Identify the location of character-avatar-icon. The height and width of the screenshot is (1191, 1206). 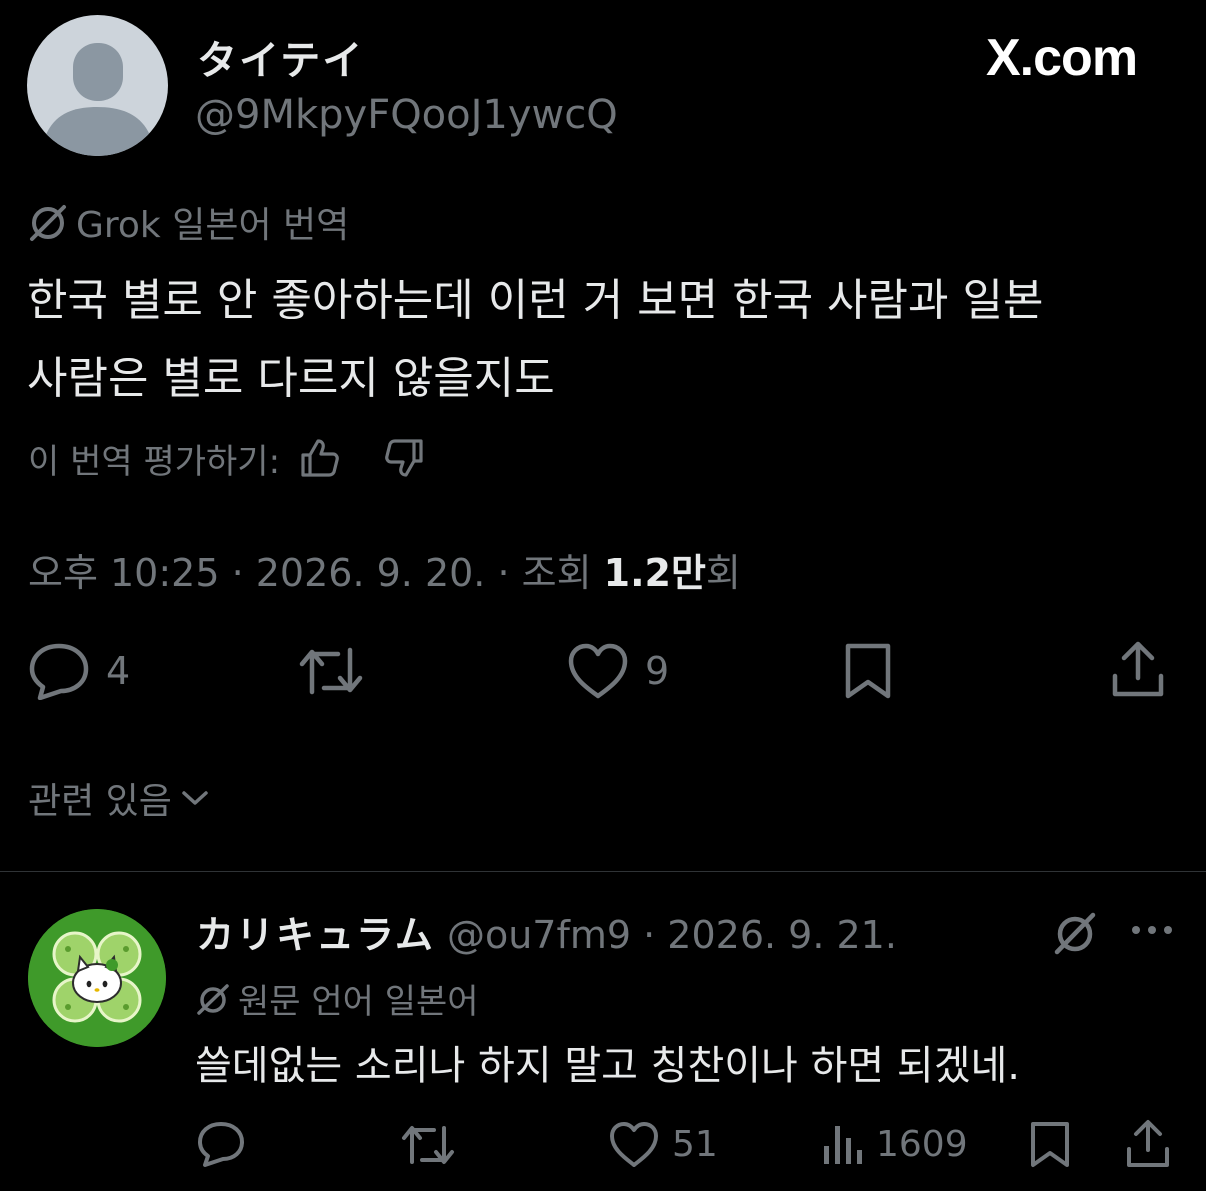
(97, 978).